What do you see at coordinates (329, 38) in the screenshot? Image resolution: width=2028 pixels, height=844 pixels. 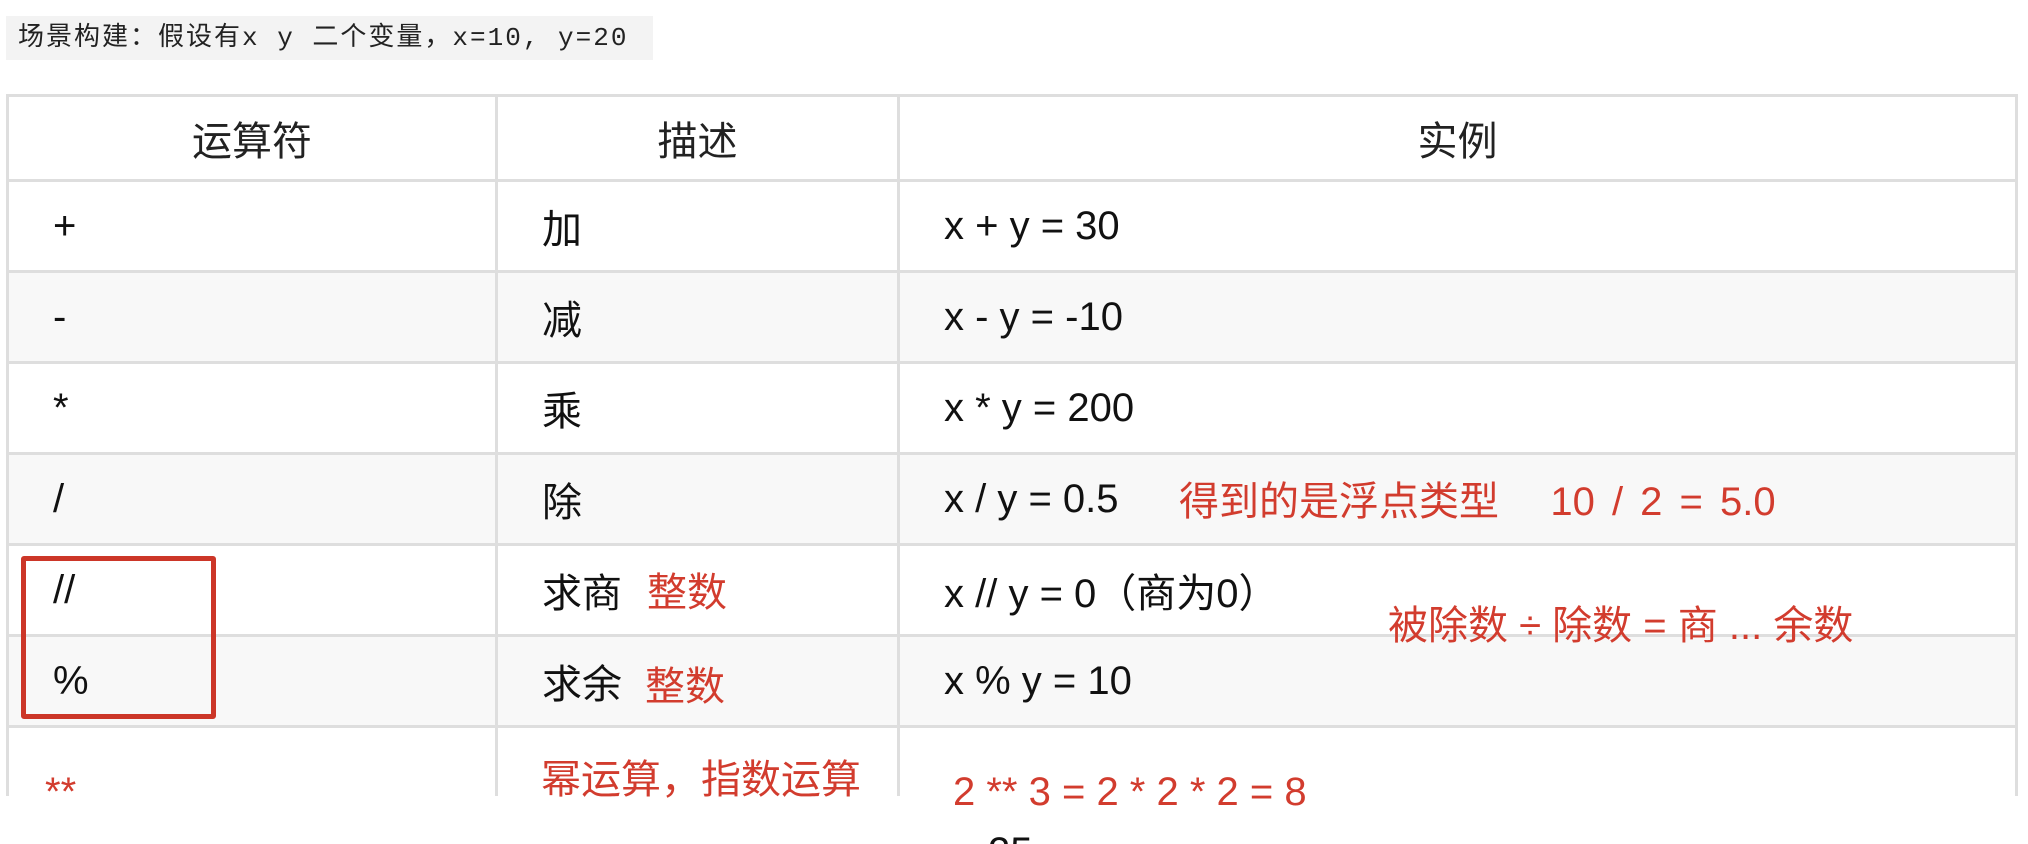 I see `scenario-caption: 场景构建：假设有x y 二个变量，x=10, y=20` at bounding box center [329, 38].